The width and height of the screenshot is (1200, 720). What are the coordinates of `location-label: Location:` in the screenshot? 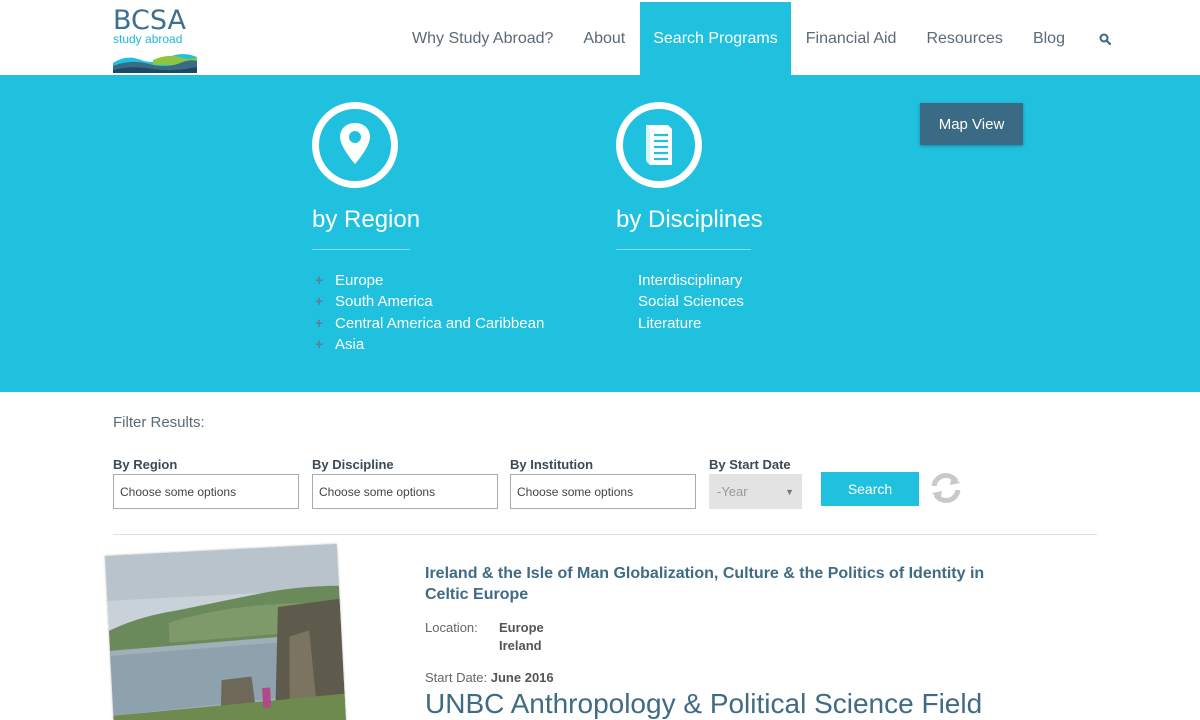 It's located at (451, 627).